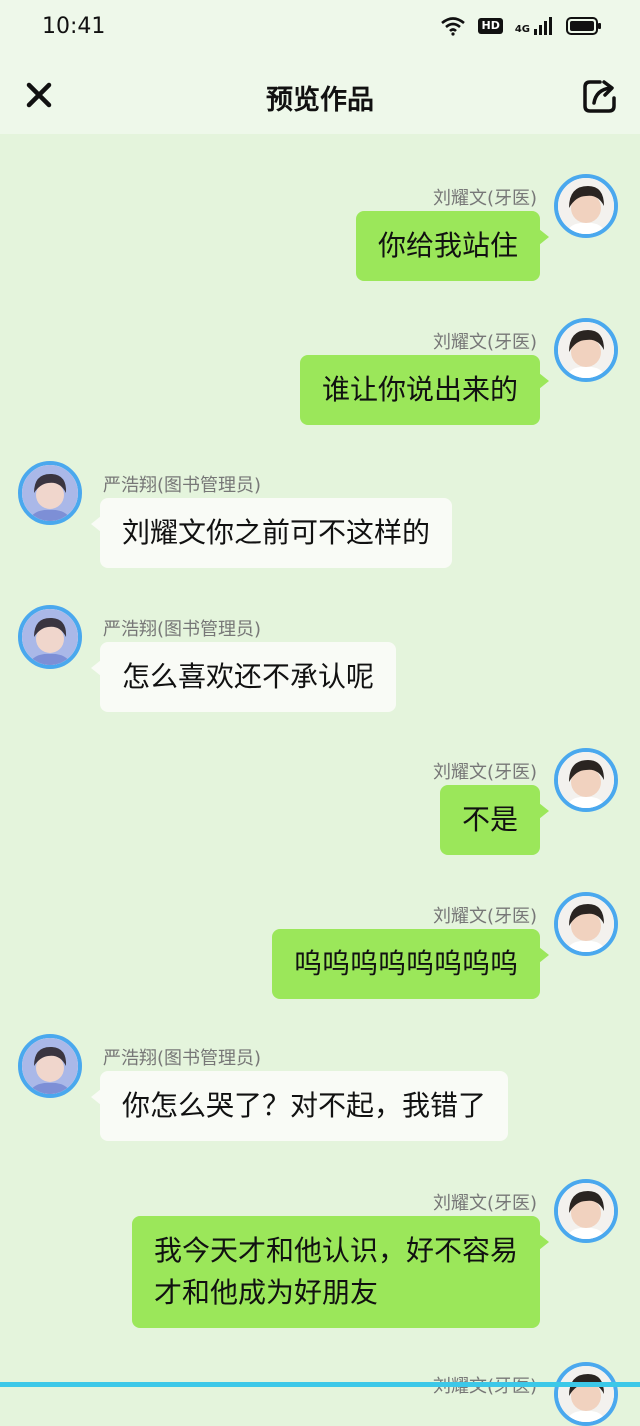 The image size is (640, 1426). I want to click on network-type-label: 4G, so click(522, 29).